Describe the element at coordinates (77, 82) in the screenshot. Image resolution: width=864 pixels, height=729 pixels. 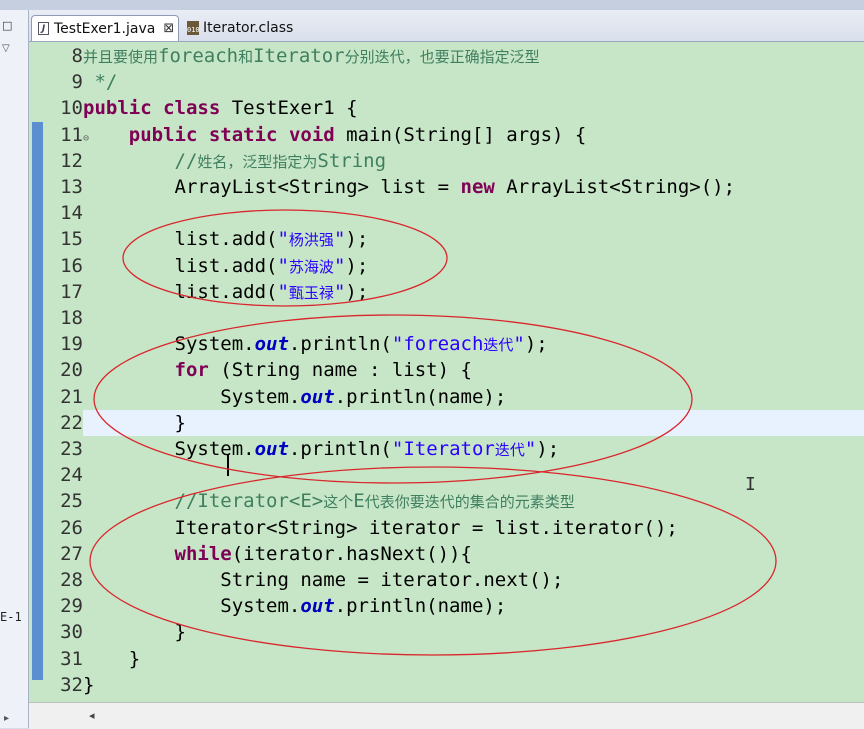
I see `line-number: 9` at that location.